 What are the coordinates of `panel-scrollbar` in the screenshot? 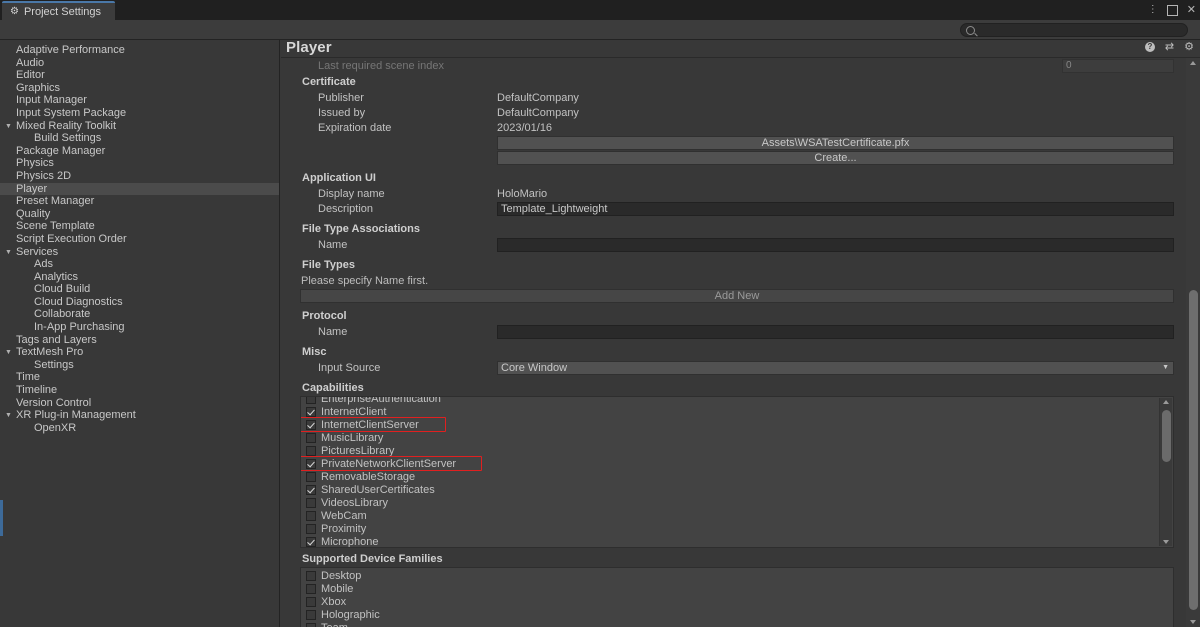 It's located at (1193, 342).